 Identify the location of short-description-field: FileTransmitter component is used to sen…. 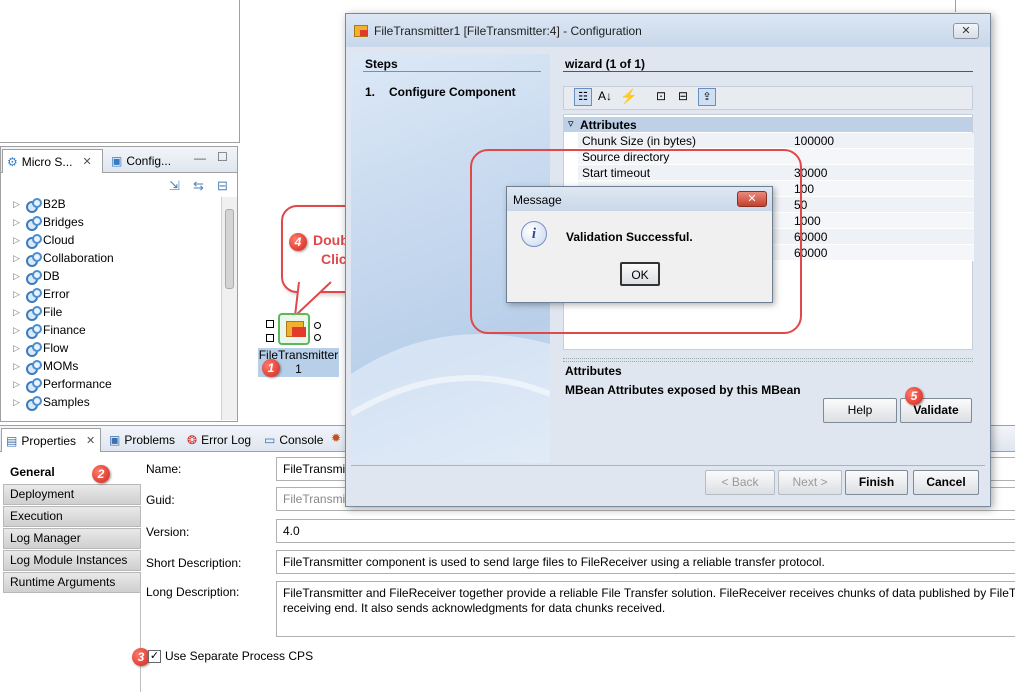
(645, 562).